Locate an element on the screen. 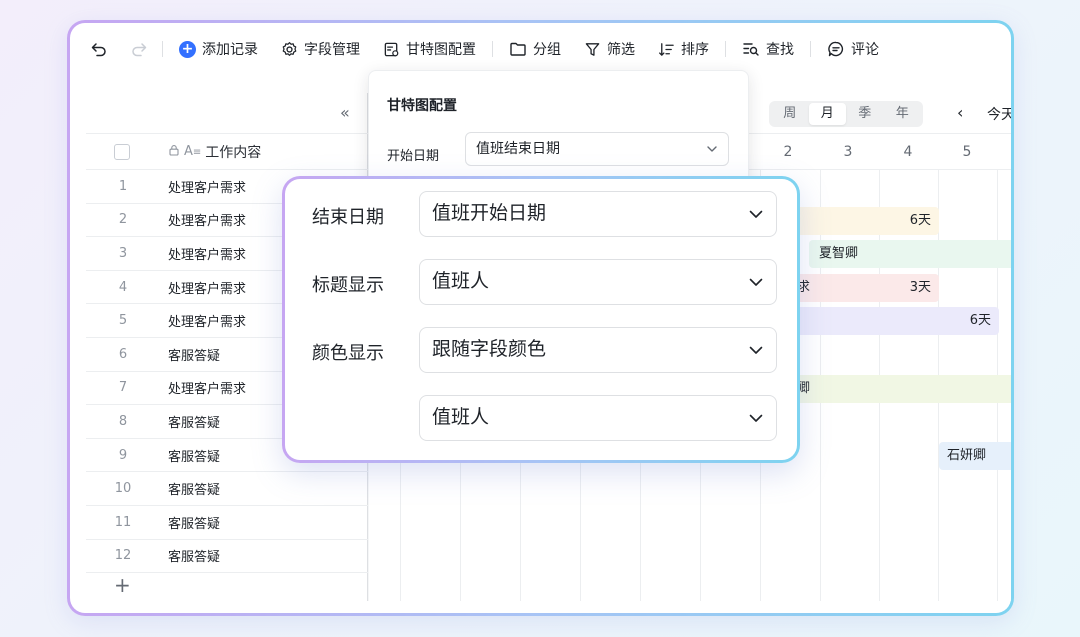 The width and height of the screenshot is (1080, 637). row-number: 11 is located at coordinates (123, 522).